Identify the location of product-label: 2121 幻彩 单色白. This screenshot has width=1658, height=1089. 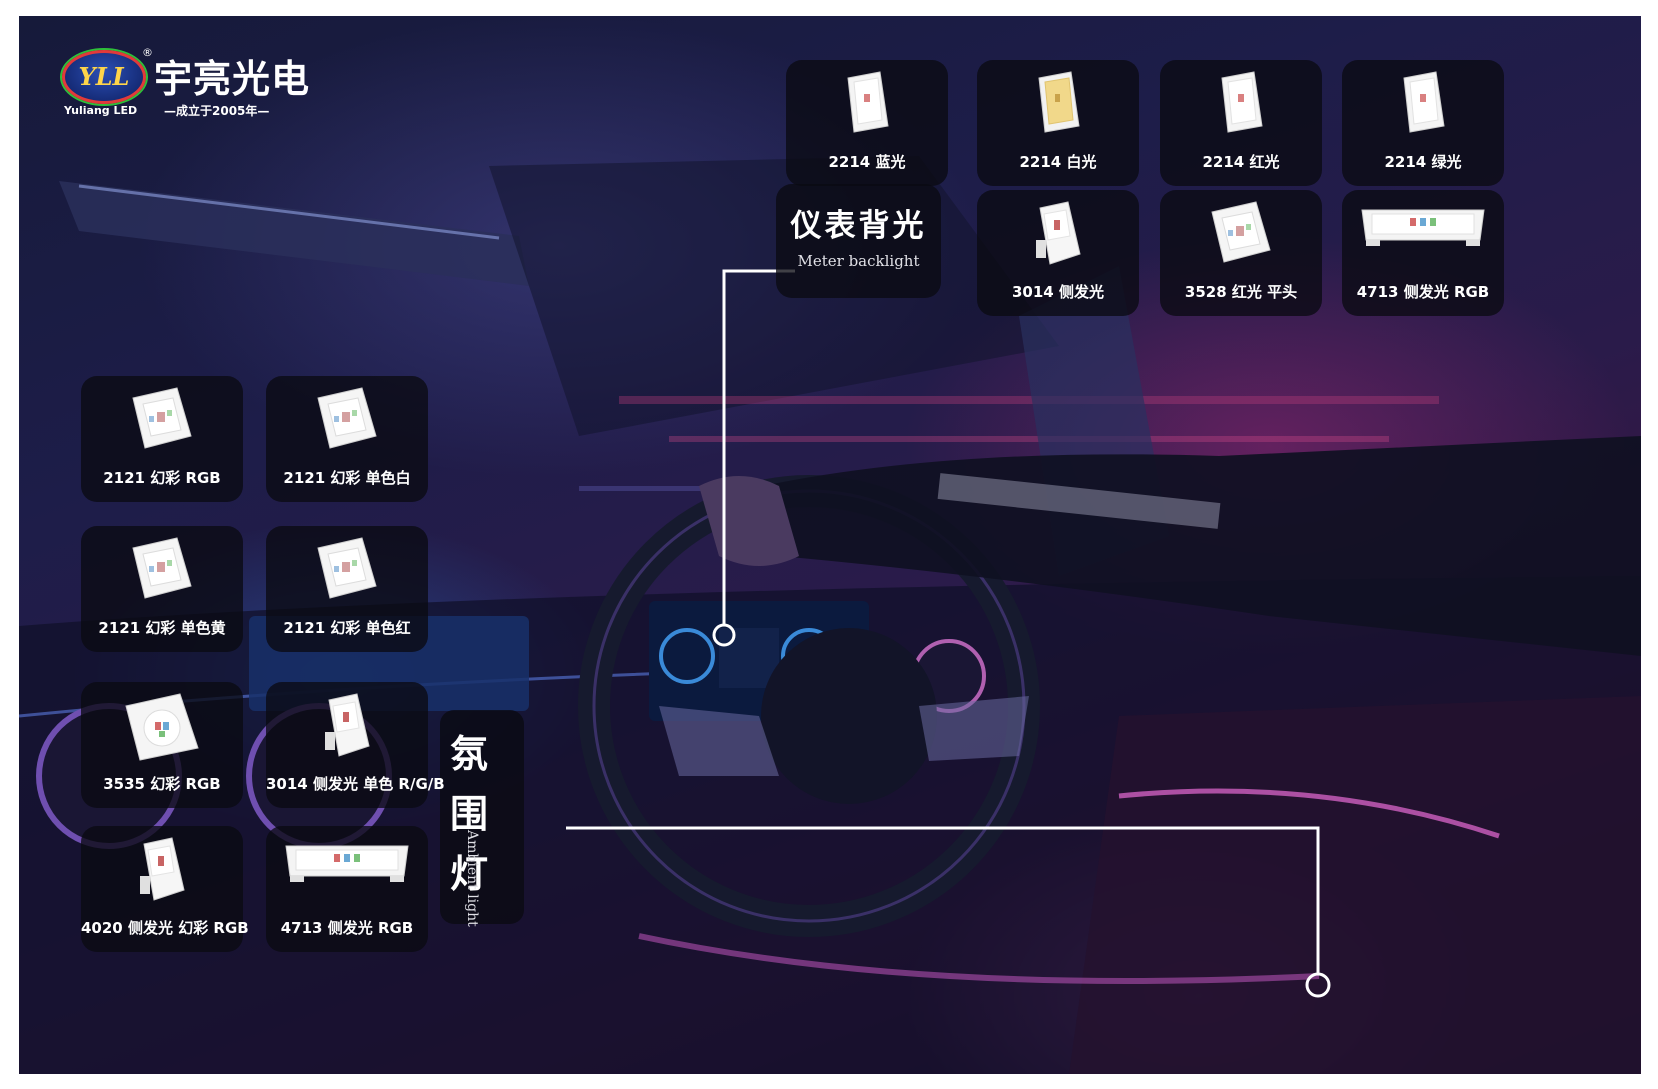
(347, 478).